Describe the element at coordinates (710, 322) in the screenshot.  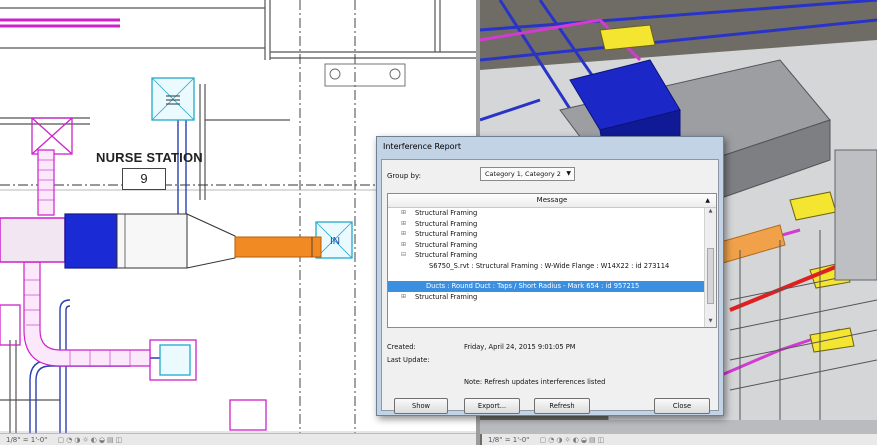
I see `scroll-down-icon: ▼` at that location.